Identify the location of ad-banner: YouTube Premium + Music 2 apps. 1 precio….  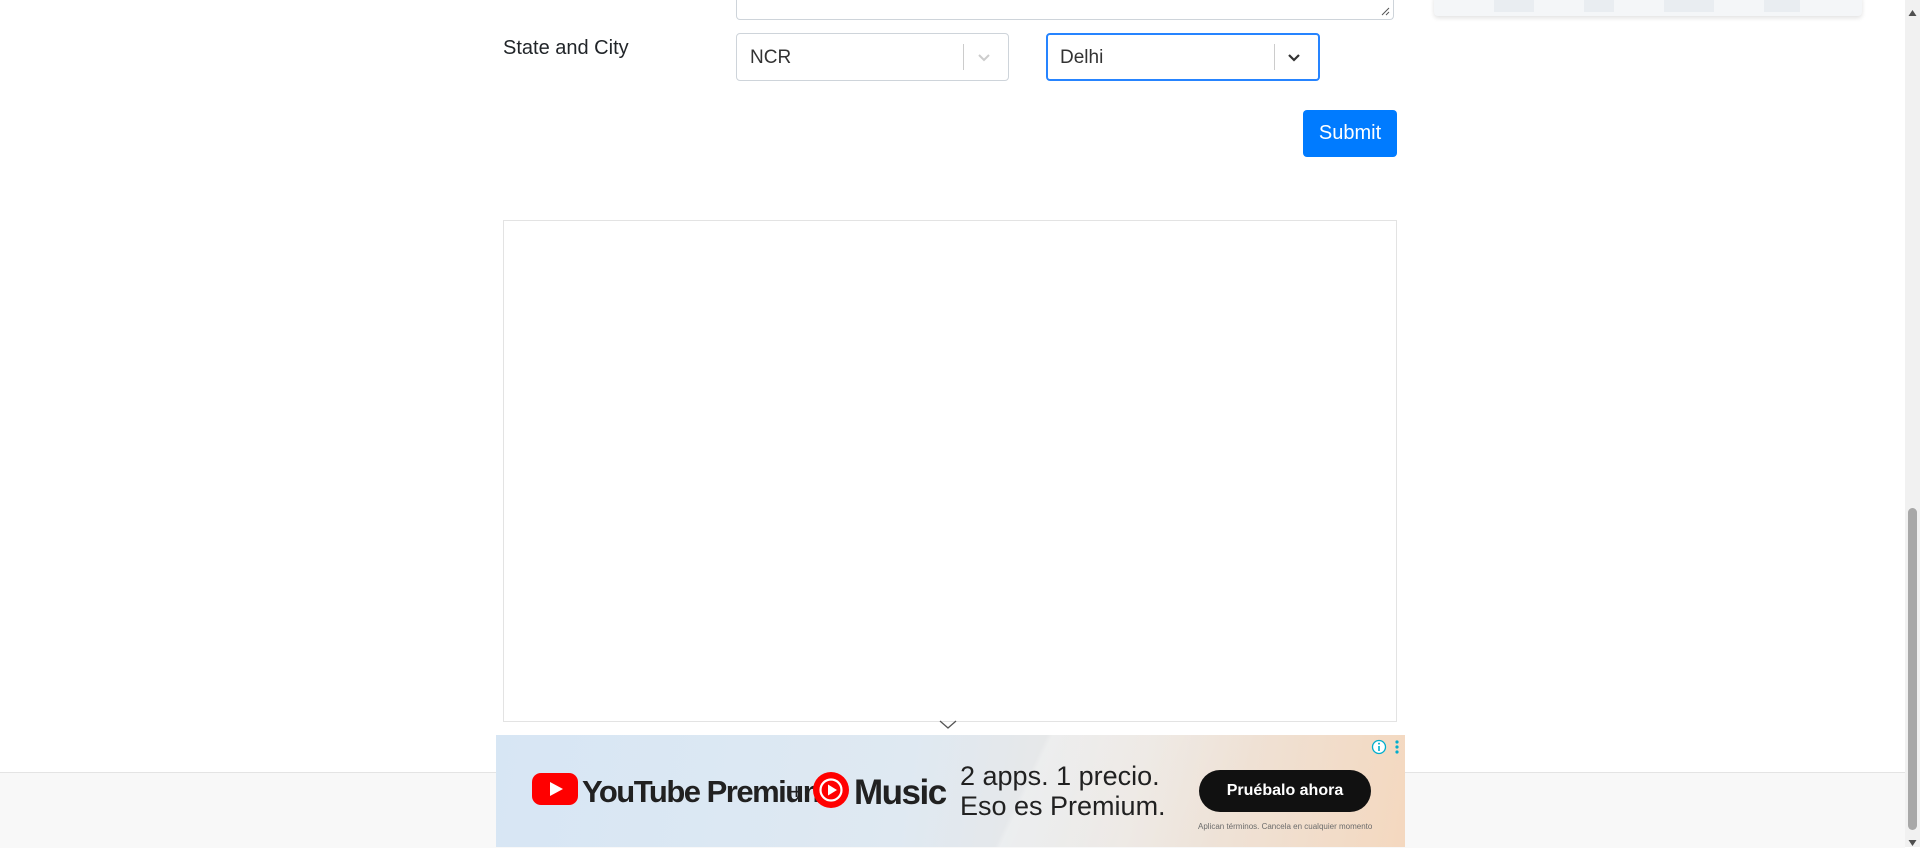
(950, 791).